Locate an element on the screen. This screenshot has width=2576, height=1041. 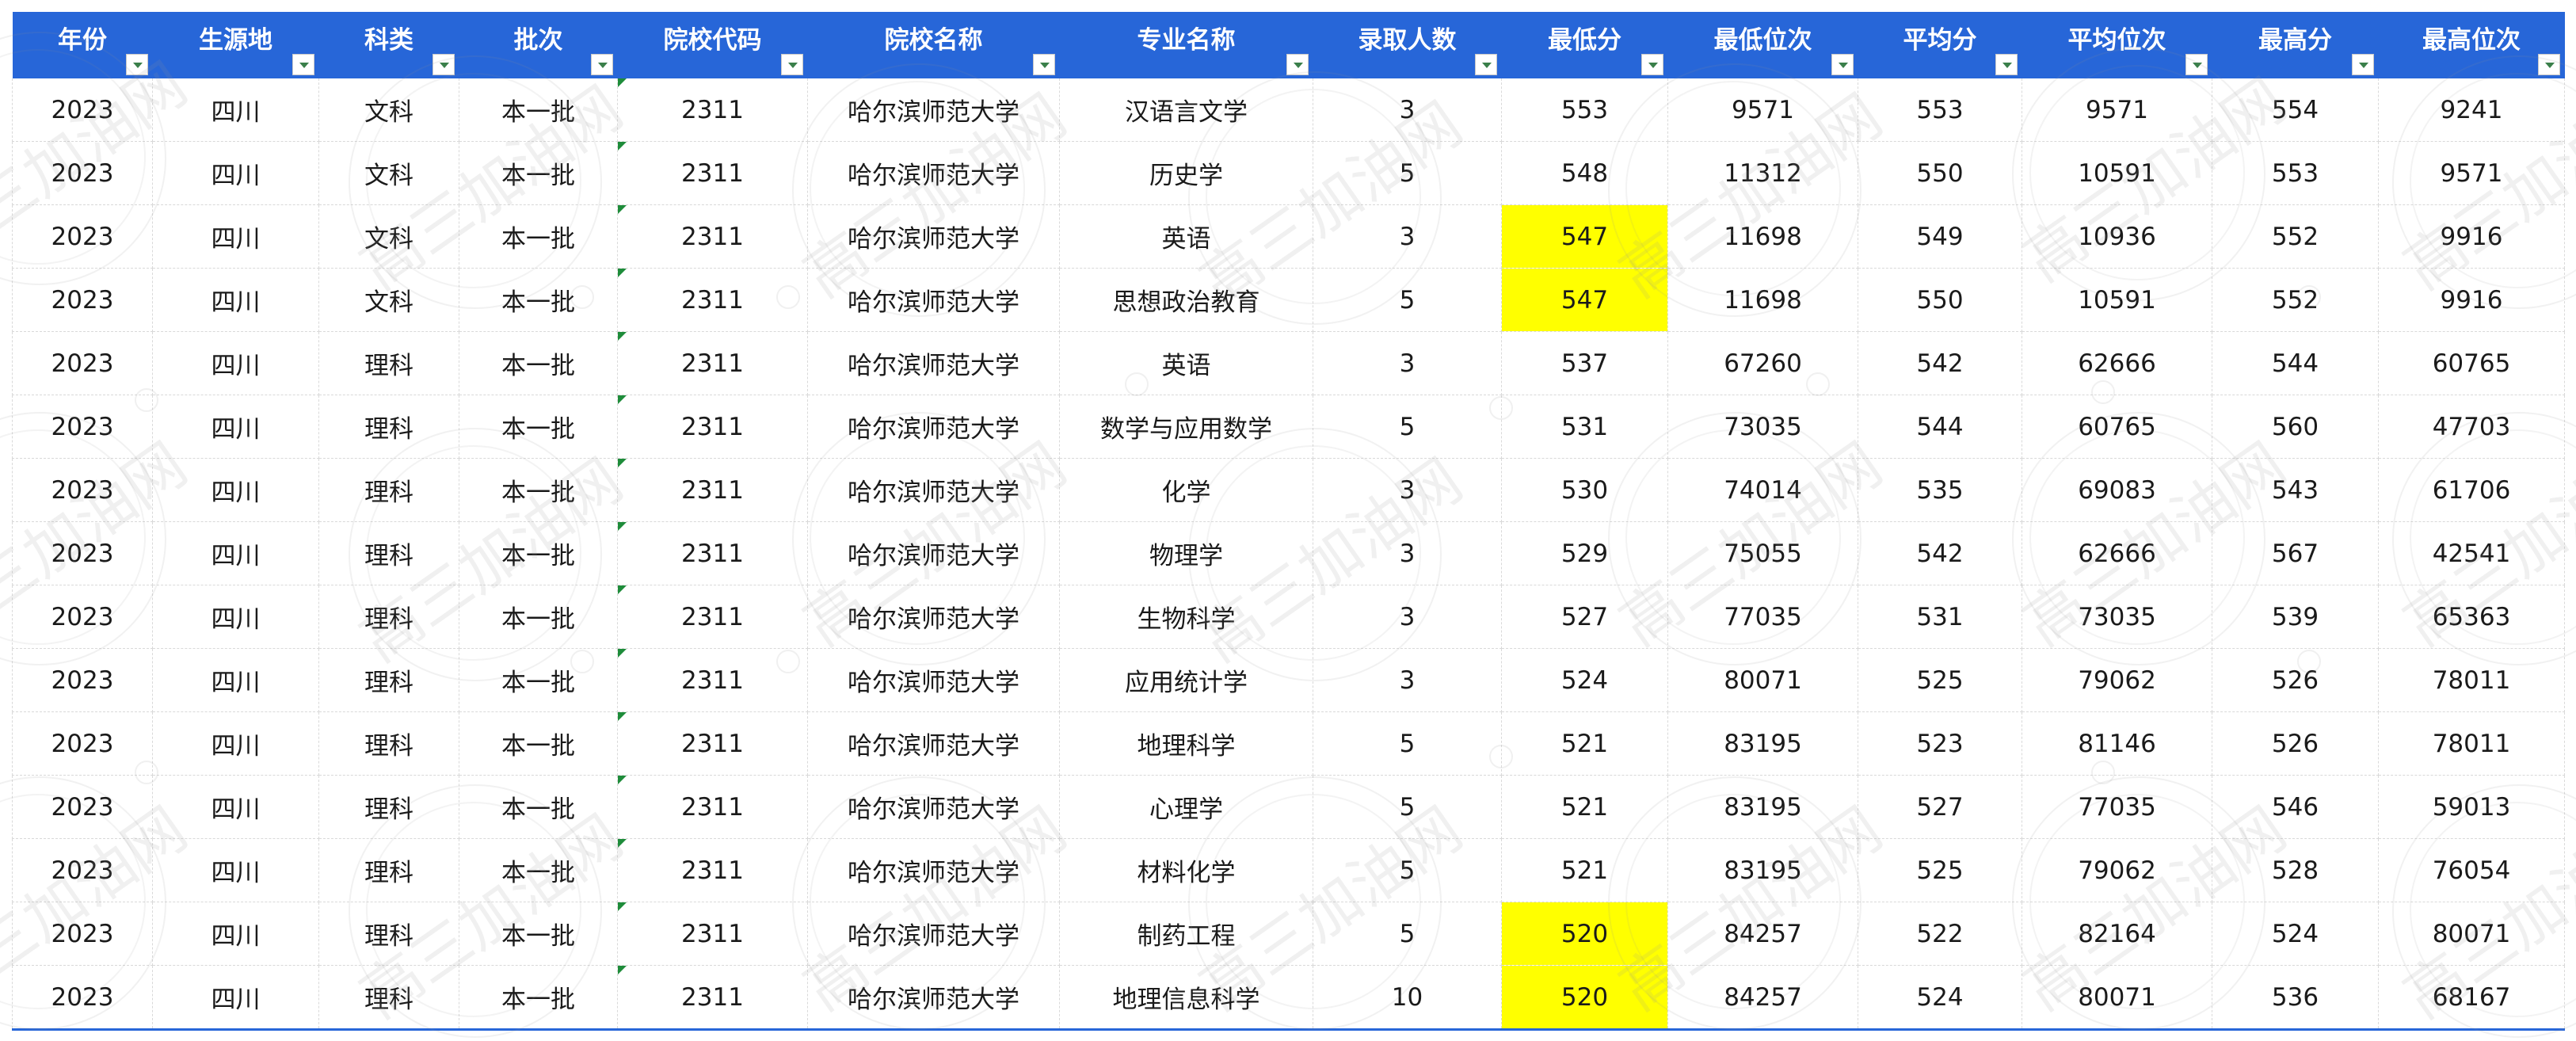
cell-max-score: 553 is located at coordinates (2295, 173).